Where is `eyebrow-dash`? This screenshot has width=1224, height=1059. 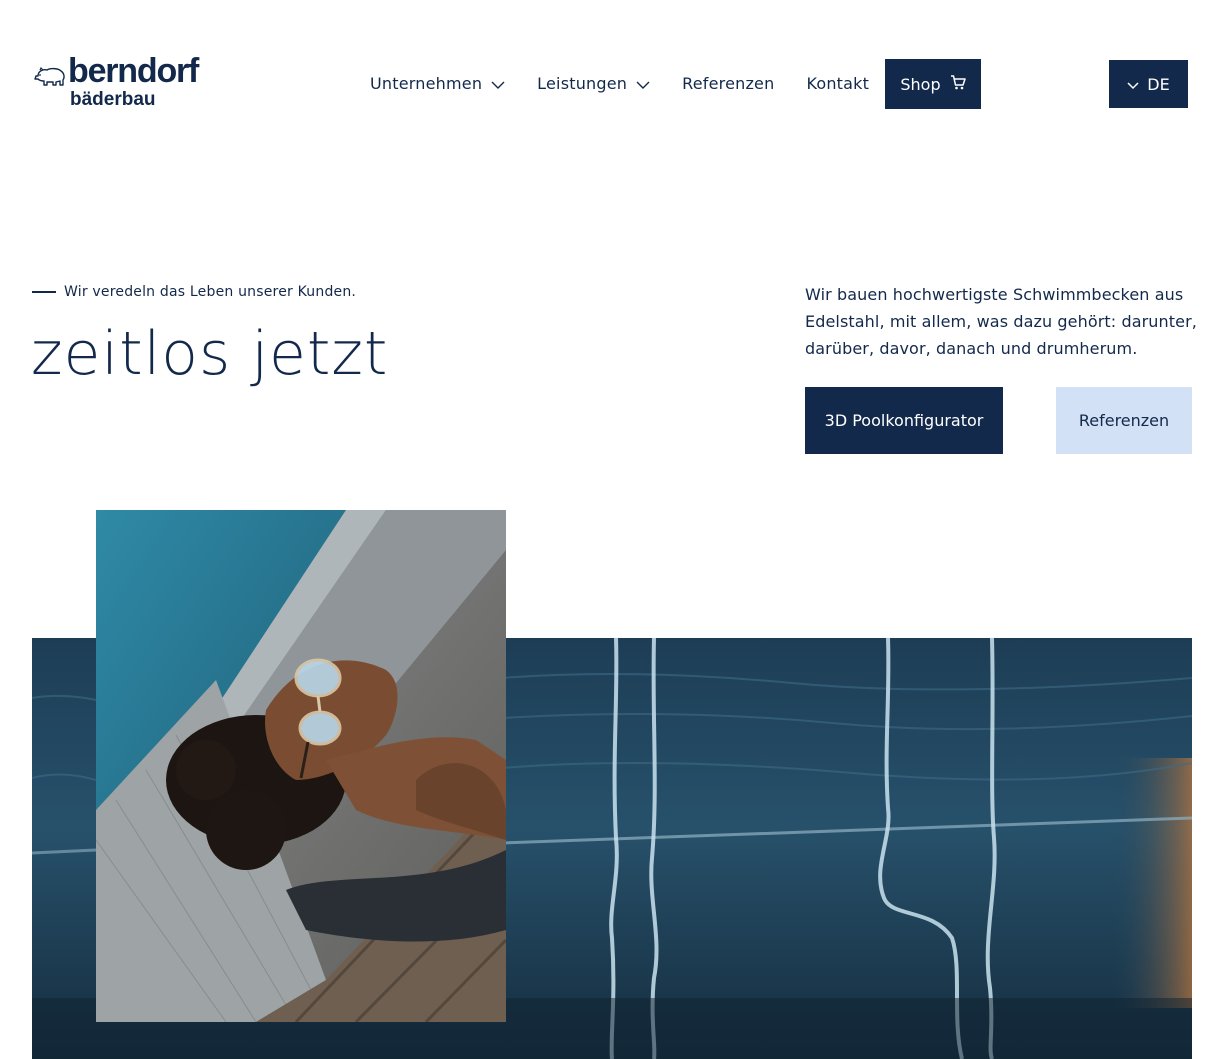
eyebrow-dash is located at coordinates (44, 292).